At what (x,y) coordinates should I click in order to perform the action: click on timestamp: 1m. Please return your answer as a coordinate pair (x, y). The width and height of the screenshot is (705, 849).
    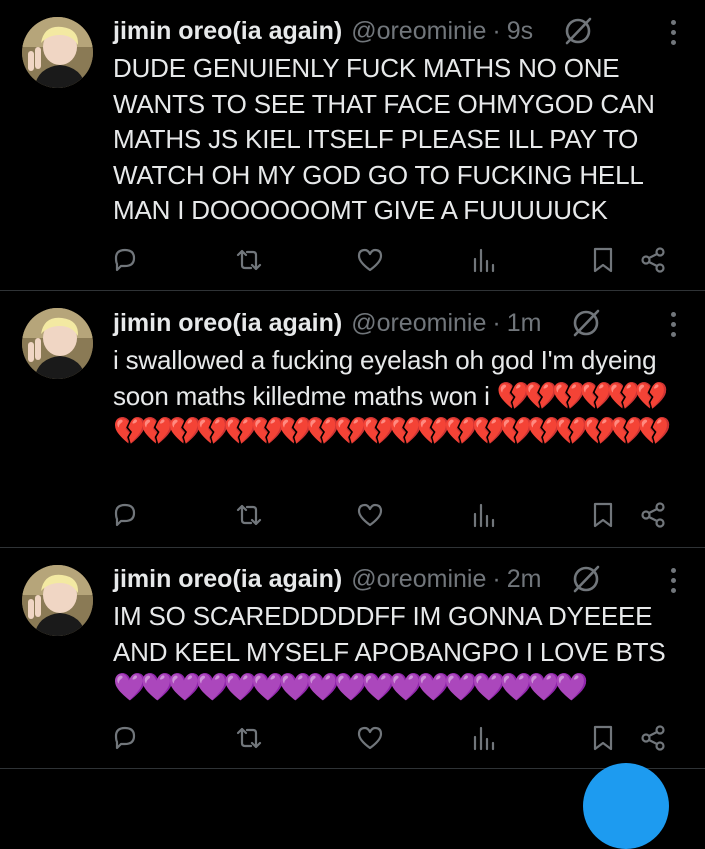
    Looking at the image, I should click on (524, 323).